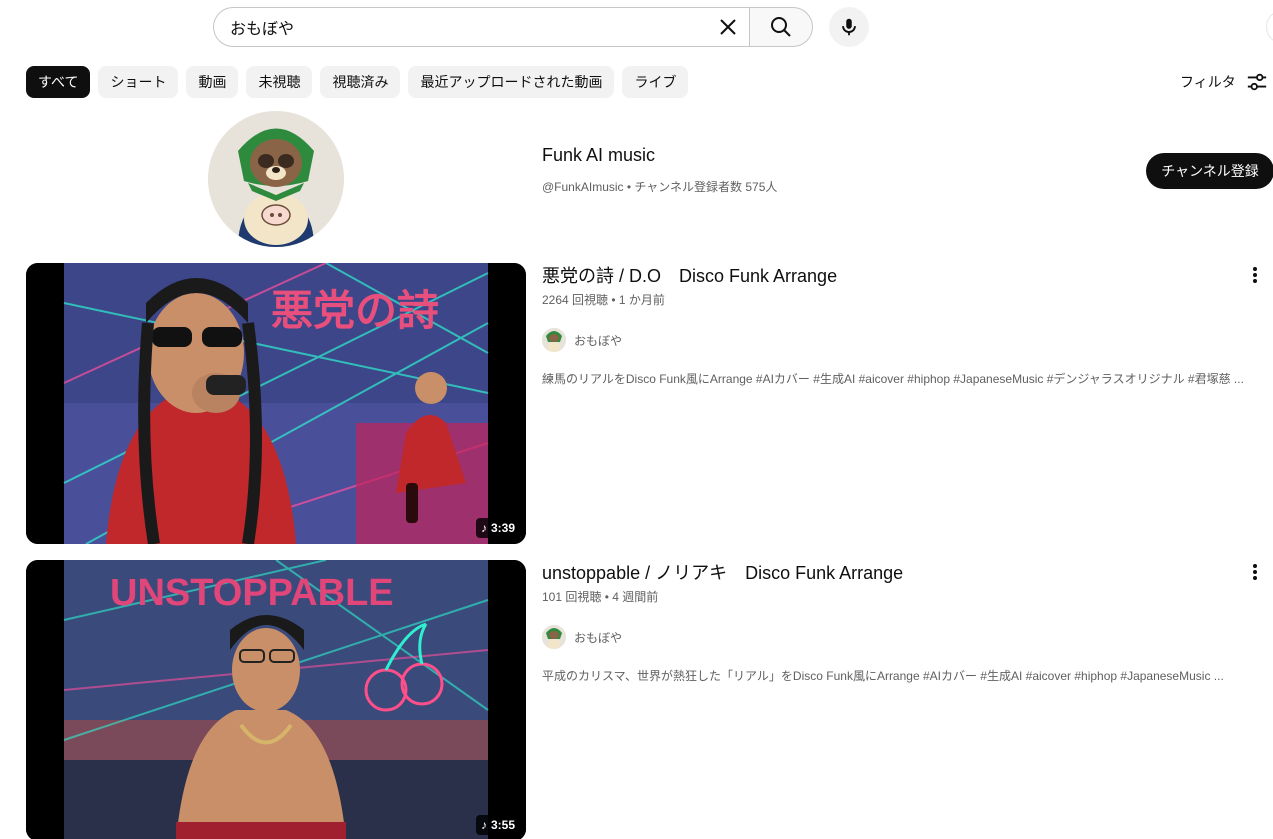 Image resolution: width=1273 pixels, height=839 pixels. I want to click on chip-recently-uploaded: 最近アップロードされた動画, so click(511, 82).